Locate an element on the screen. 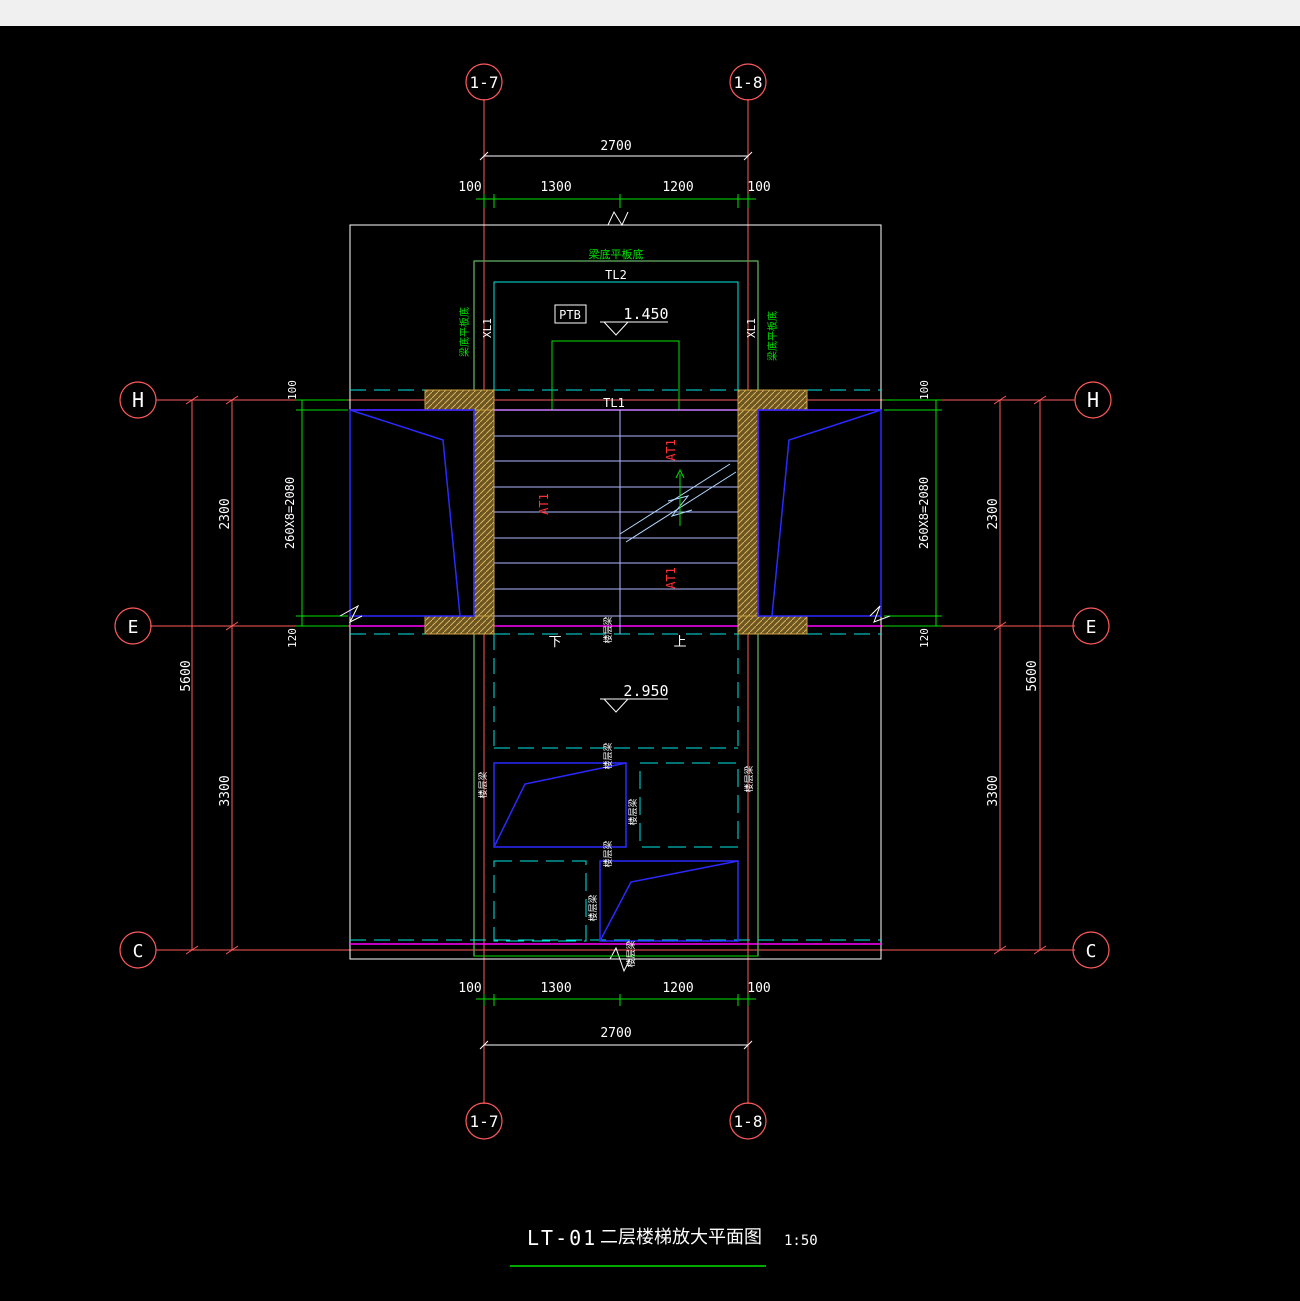 The height and width of the screenshot is (1301, 1300). window-top-bar is located at coordinates (650, 13).